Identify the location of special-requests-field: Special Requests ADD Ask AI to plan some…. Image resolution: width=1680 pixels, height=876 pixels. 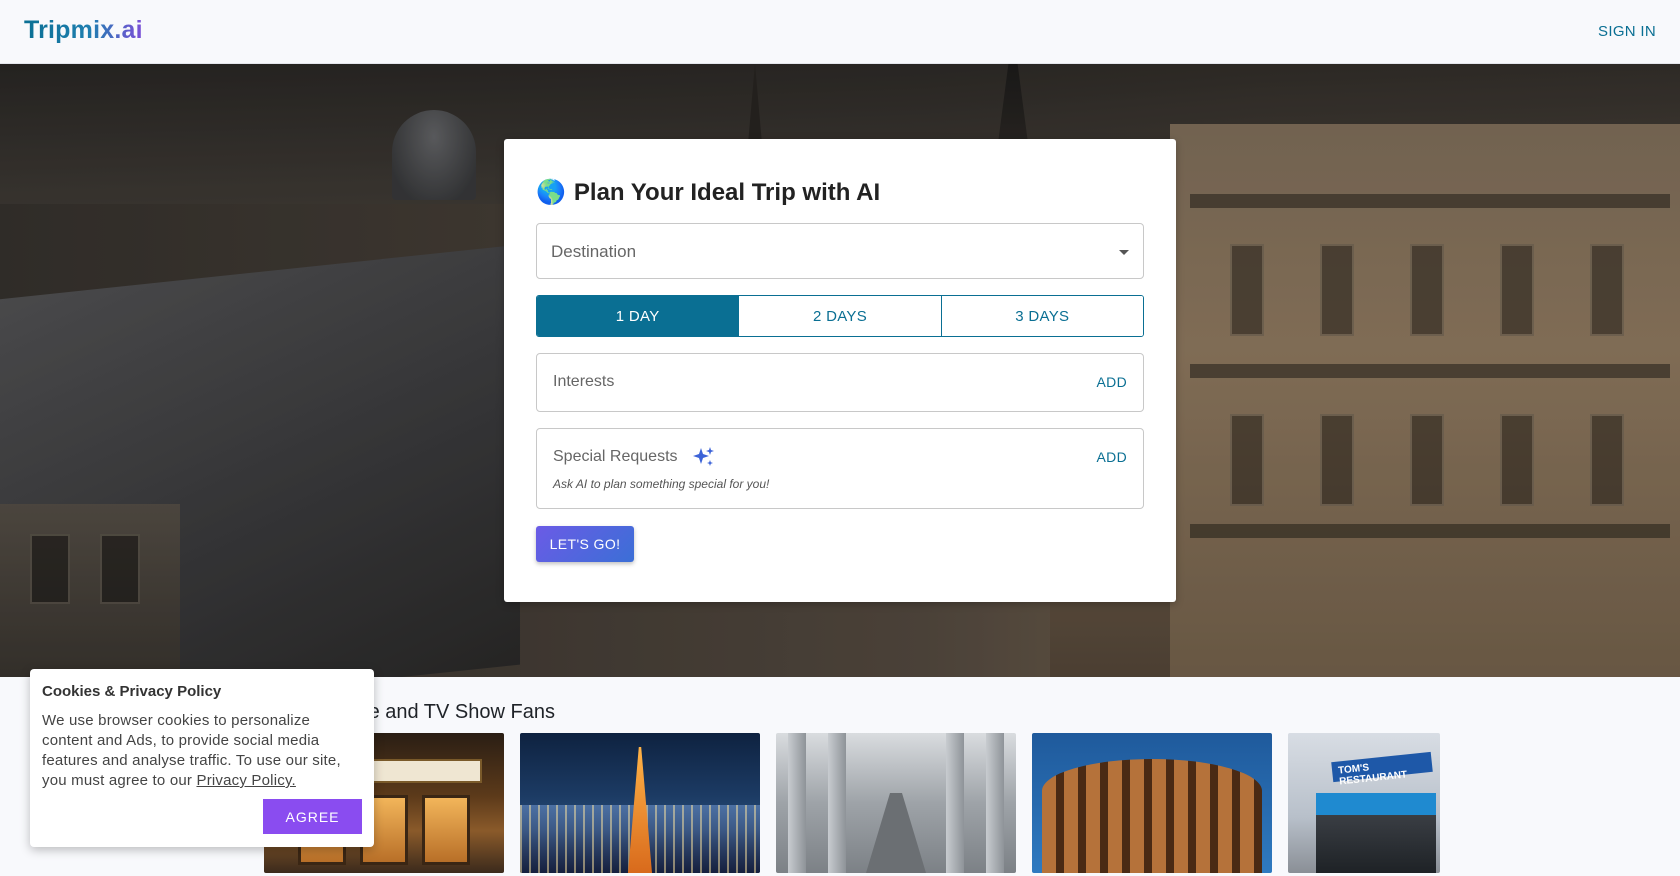
(840, 468).